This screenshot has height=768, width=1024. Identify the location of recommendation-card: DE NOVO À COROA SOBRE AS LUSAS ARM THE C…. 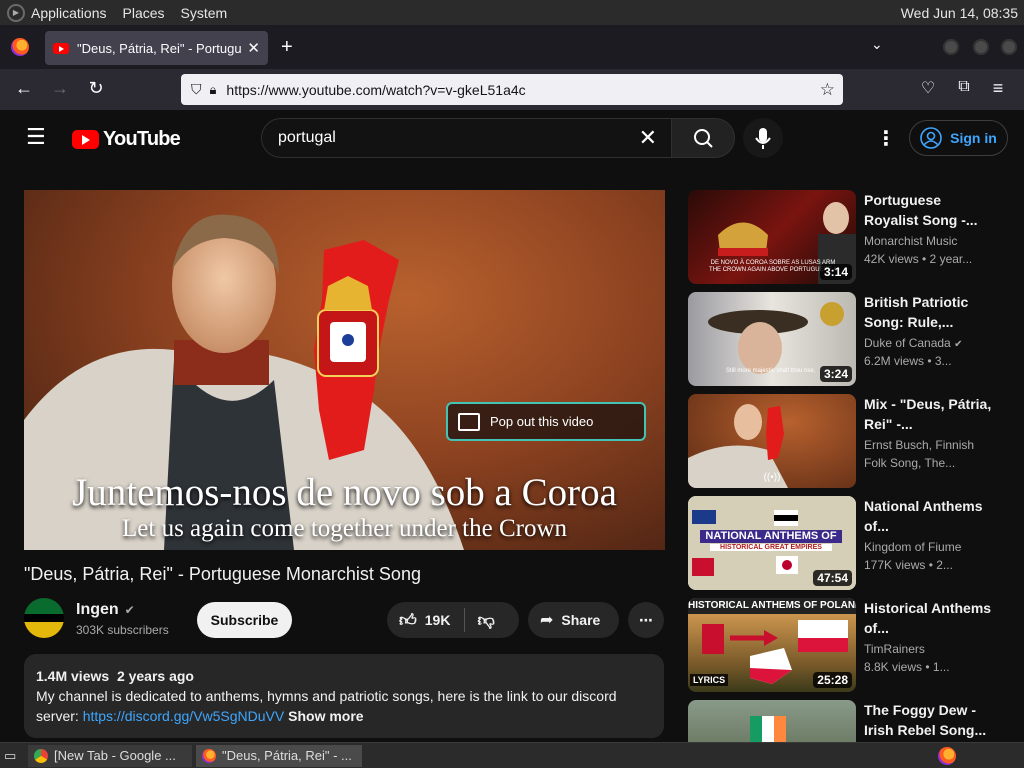
(848, 237).